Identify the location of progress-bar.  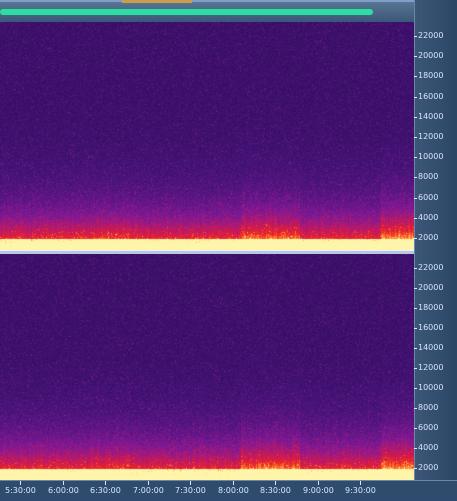
(186, 12).